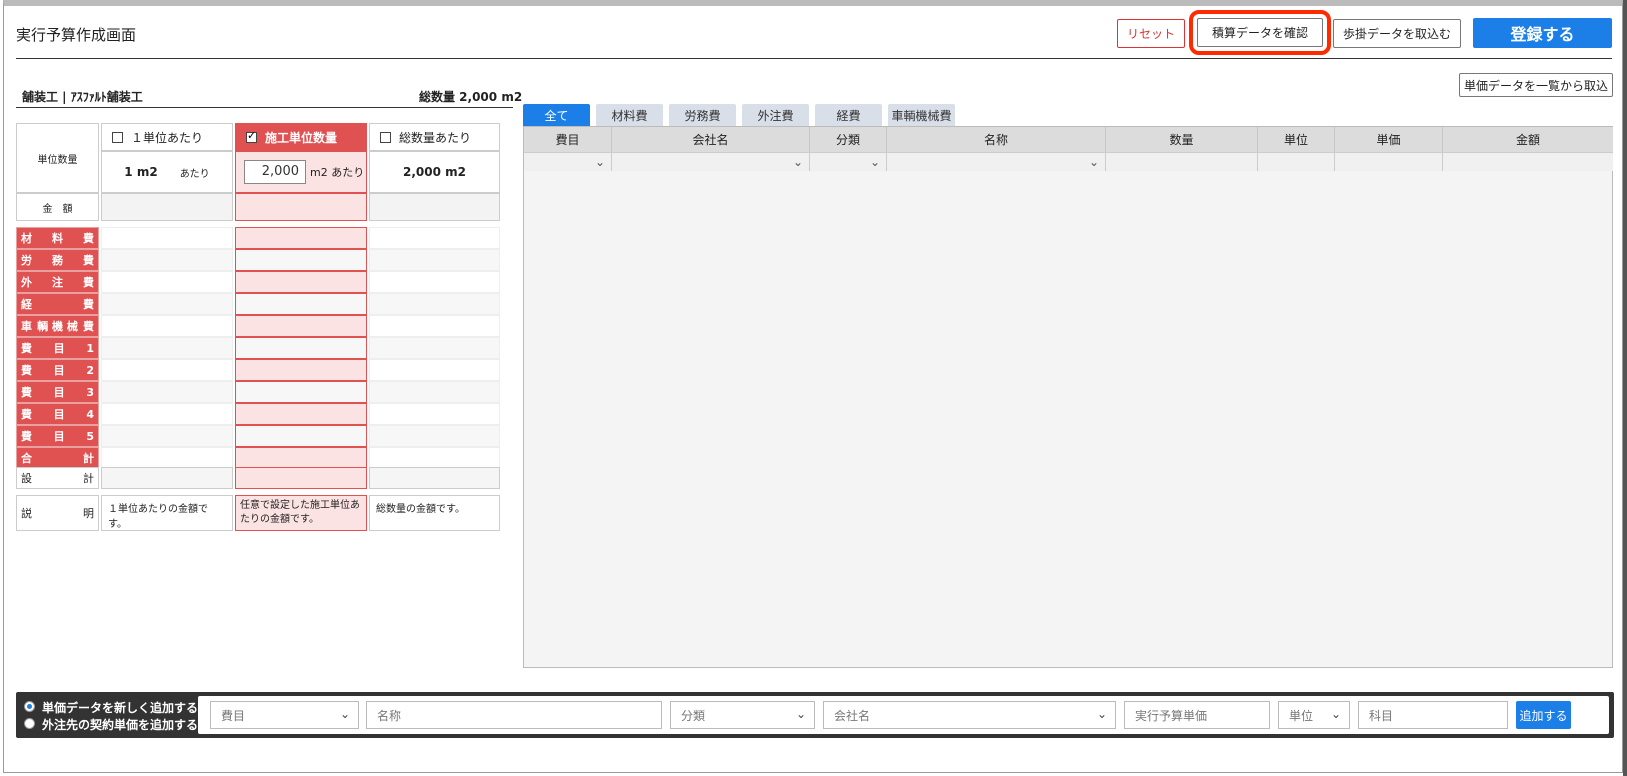 Image resolution: width=1627 pixels, height=776 pixels. I want to click on radio-new-rate, so click(29, 706).